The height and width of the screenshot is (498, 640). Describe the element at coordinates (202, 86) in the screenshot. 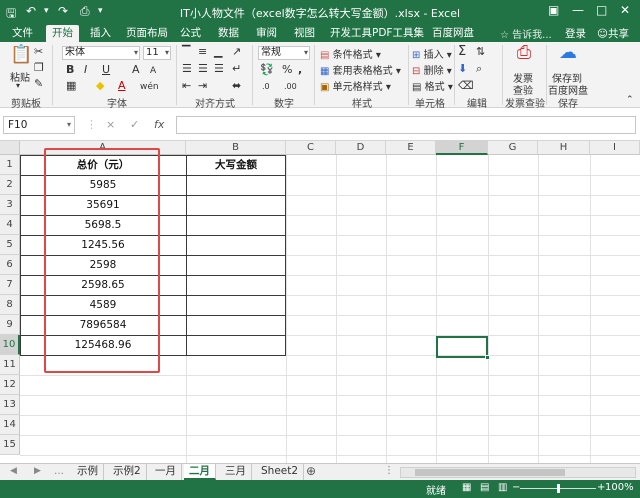

I see `increase-indent-icon: ⇥` at that location.